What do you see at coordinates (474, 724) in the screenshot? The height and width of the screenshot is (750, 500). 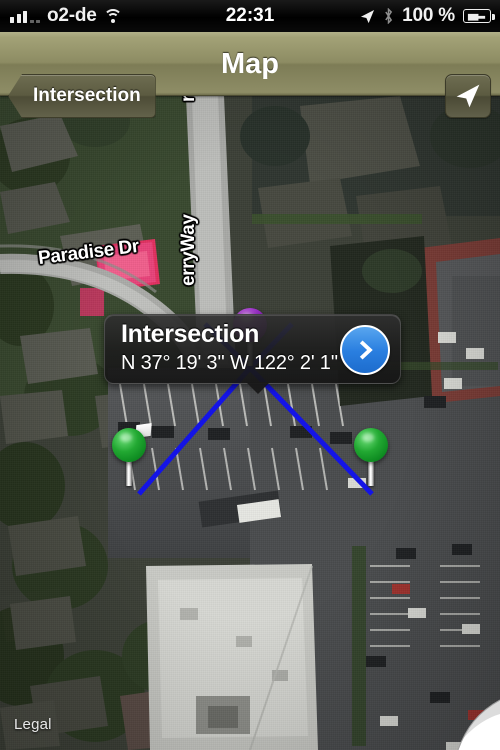 I see `page-curl-icon` at bounding box center [474, 724].